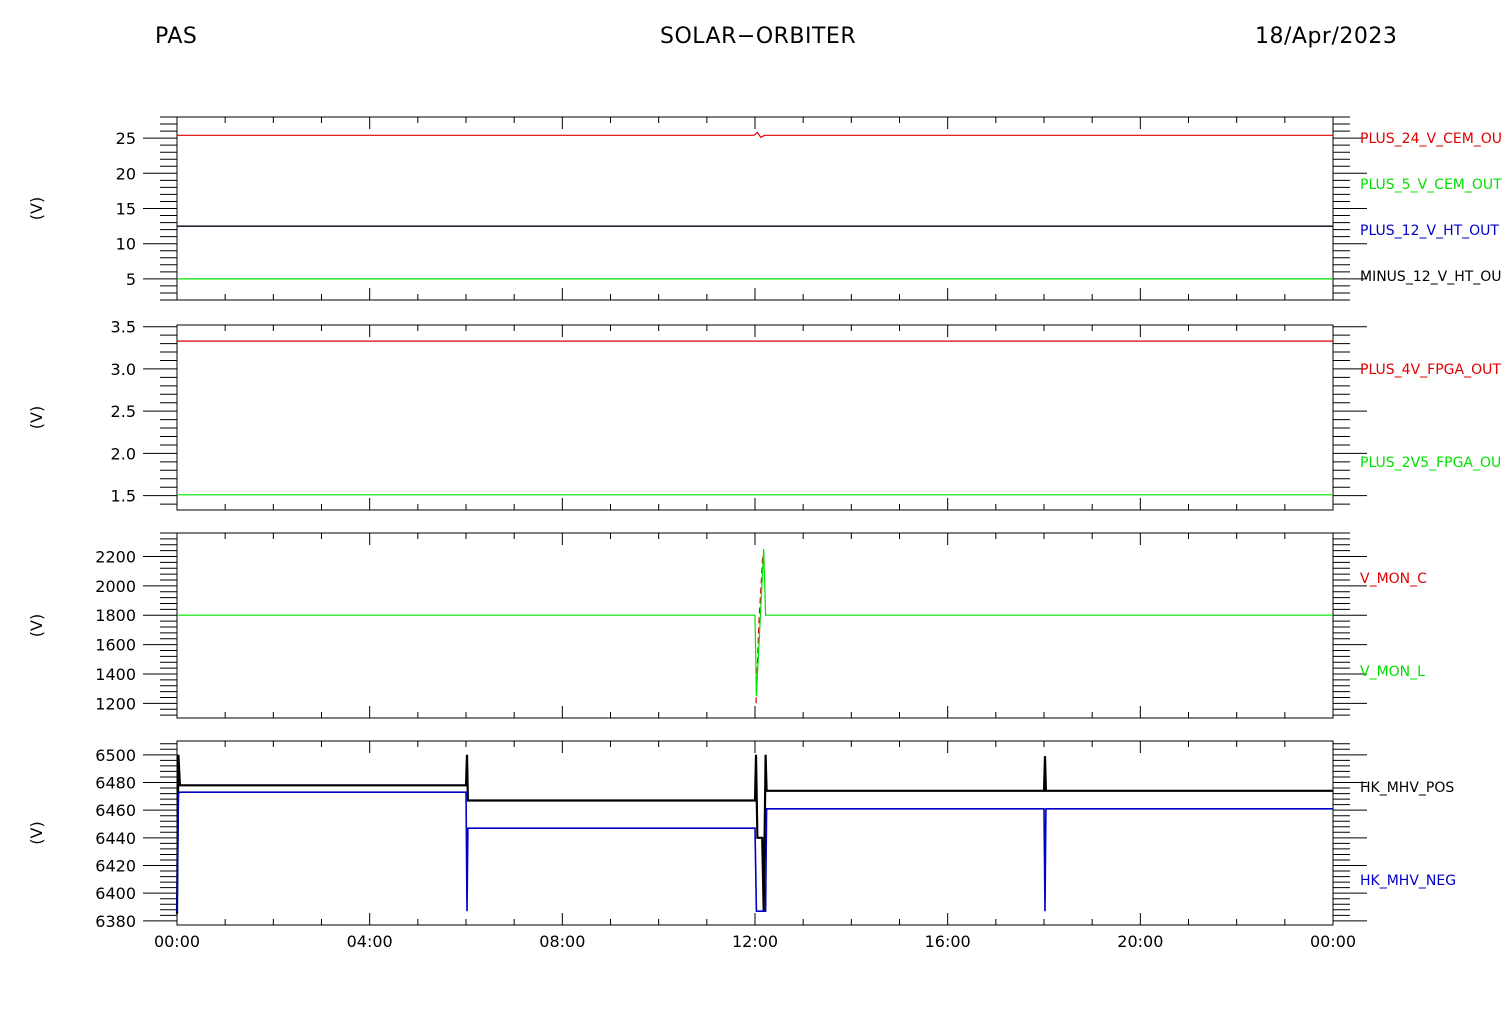 The height and width of the screenshot is (1020, 1512). Describe the element at coordinates (370, 941) in the screenshot. I see `x-tick-label: 04:00` at that location.